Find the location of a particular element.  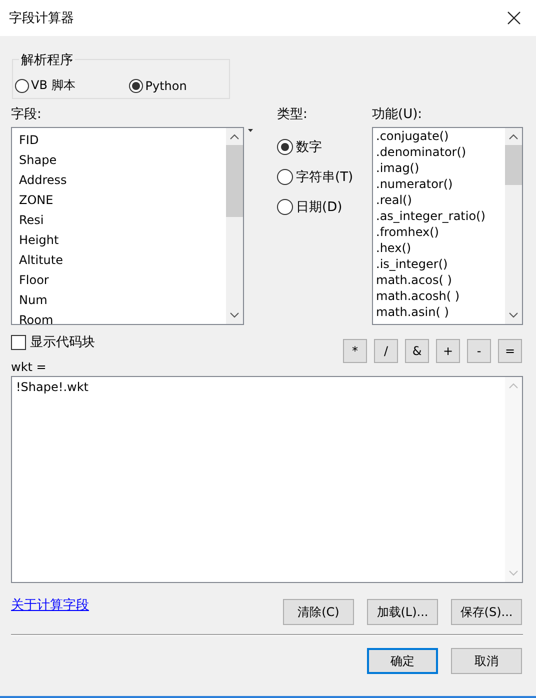

radio-option: 字符串(T) is located at coordinates (324, 177).